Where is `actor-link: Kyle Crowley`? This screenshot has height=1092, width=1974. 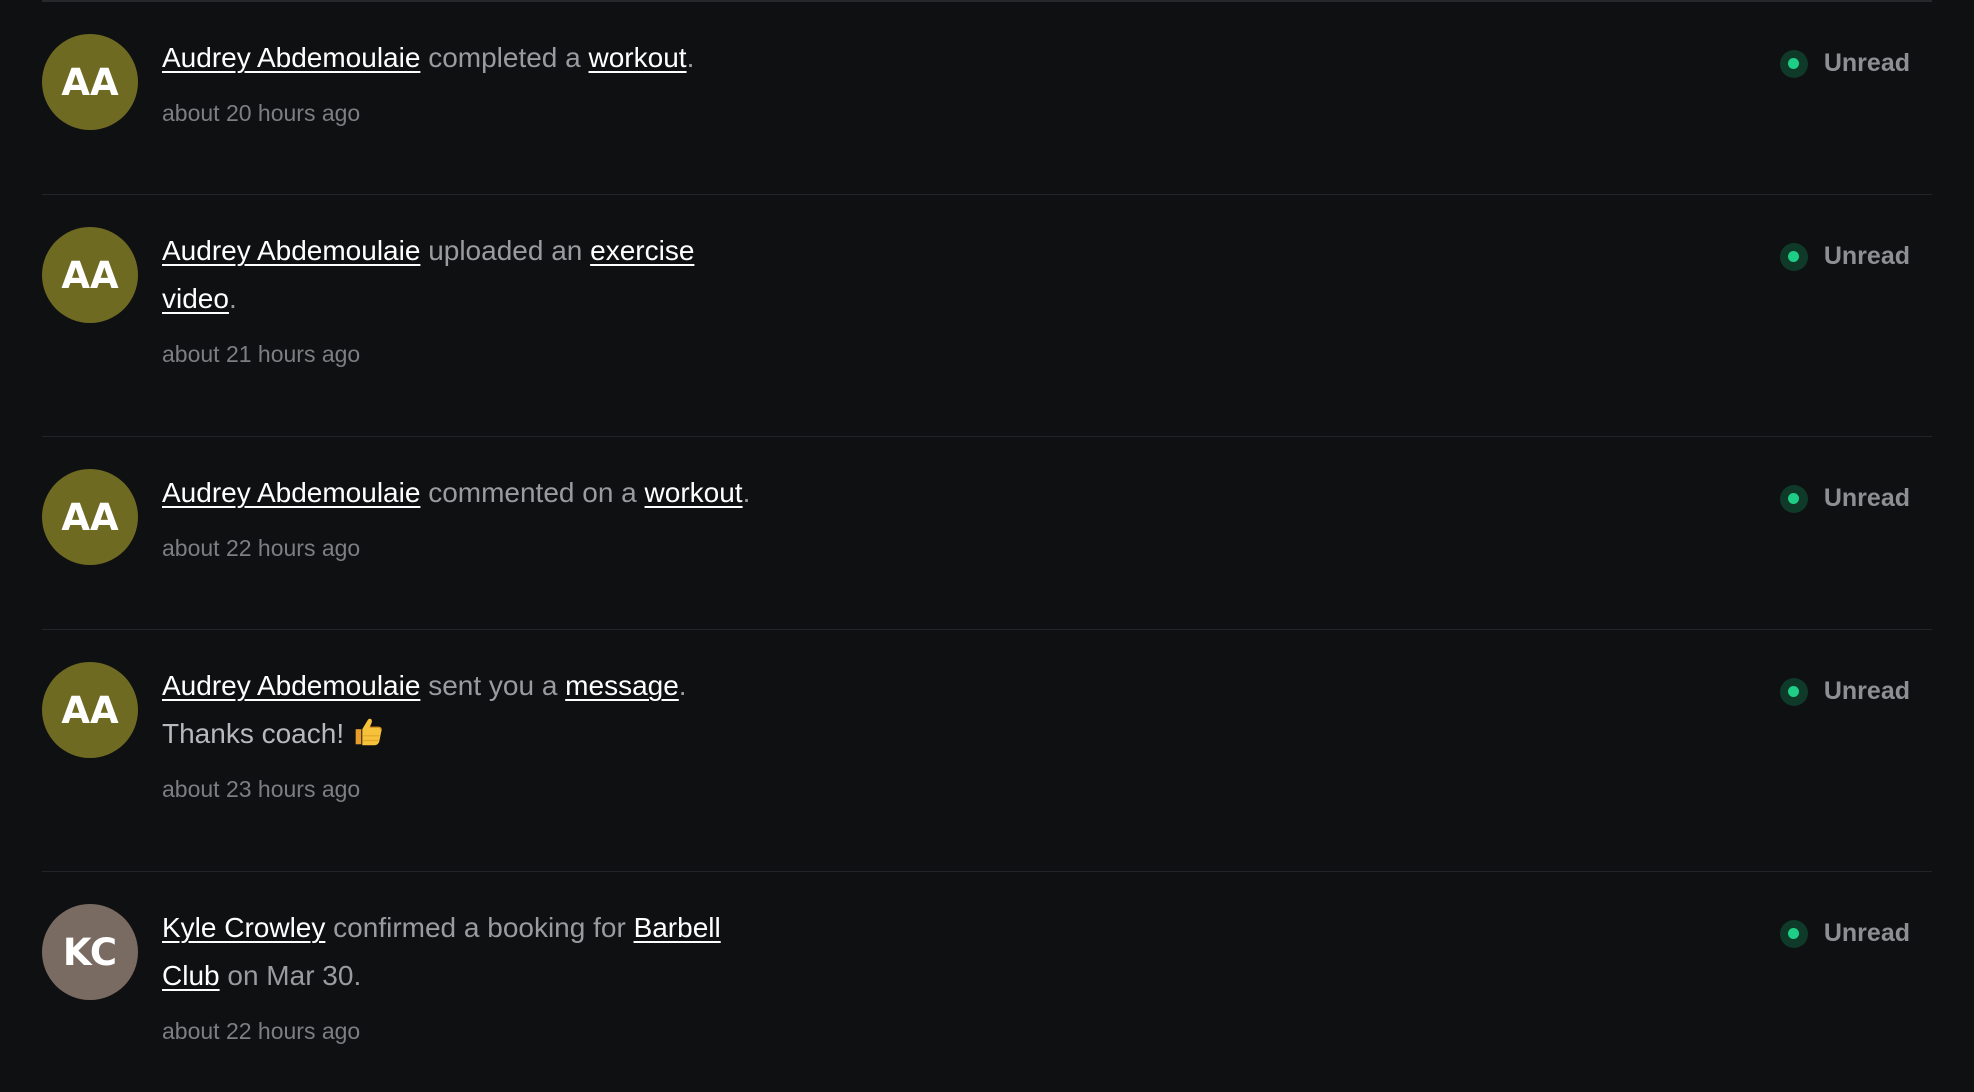 actor-link: Kyle Crowley is located at coordinates (243, 927).